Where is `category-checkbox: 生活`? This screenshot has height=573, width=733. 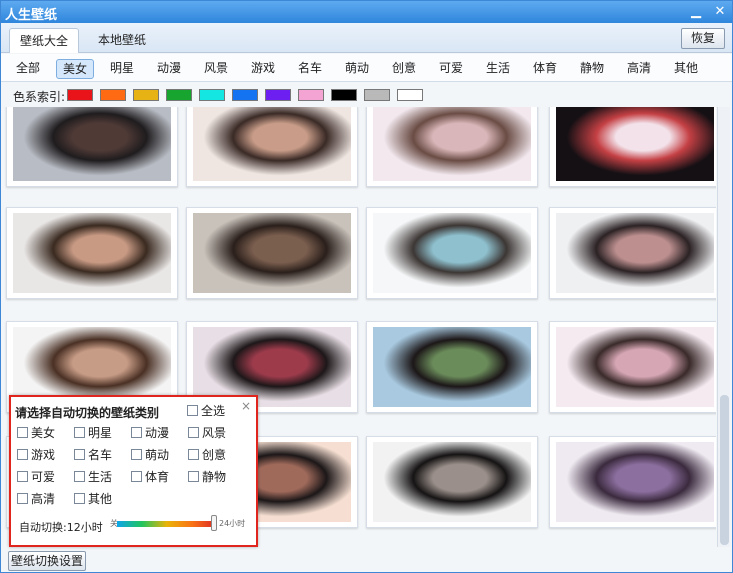 category-checkbox: 生活 is located at coordinates (93, 477).